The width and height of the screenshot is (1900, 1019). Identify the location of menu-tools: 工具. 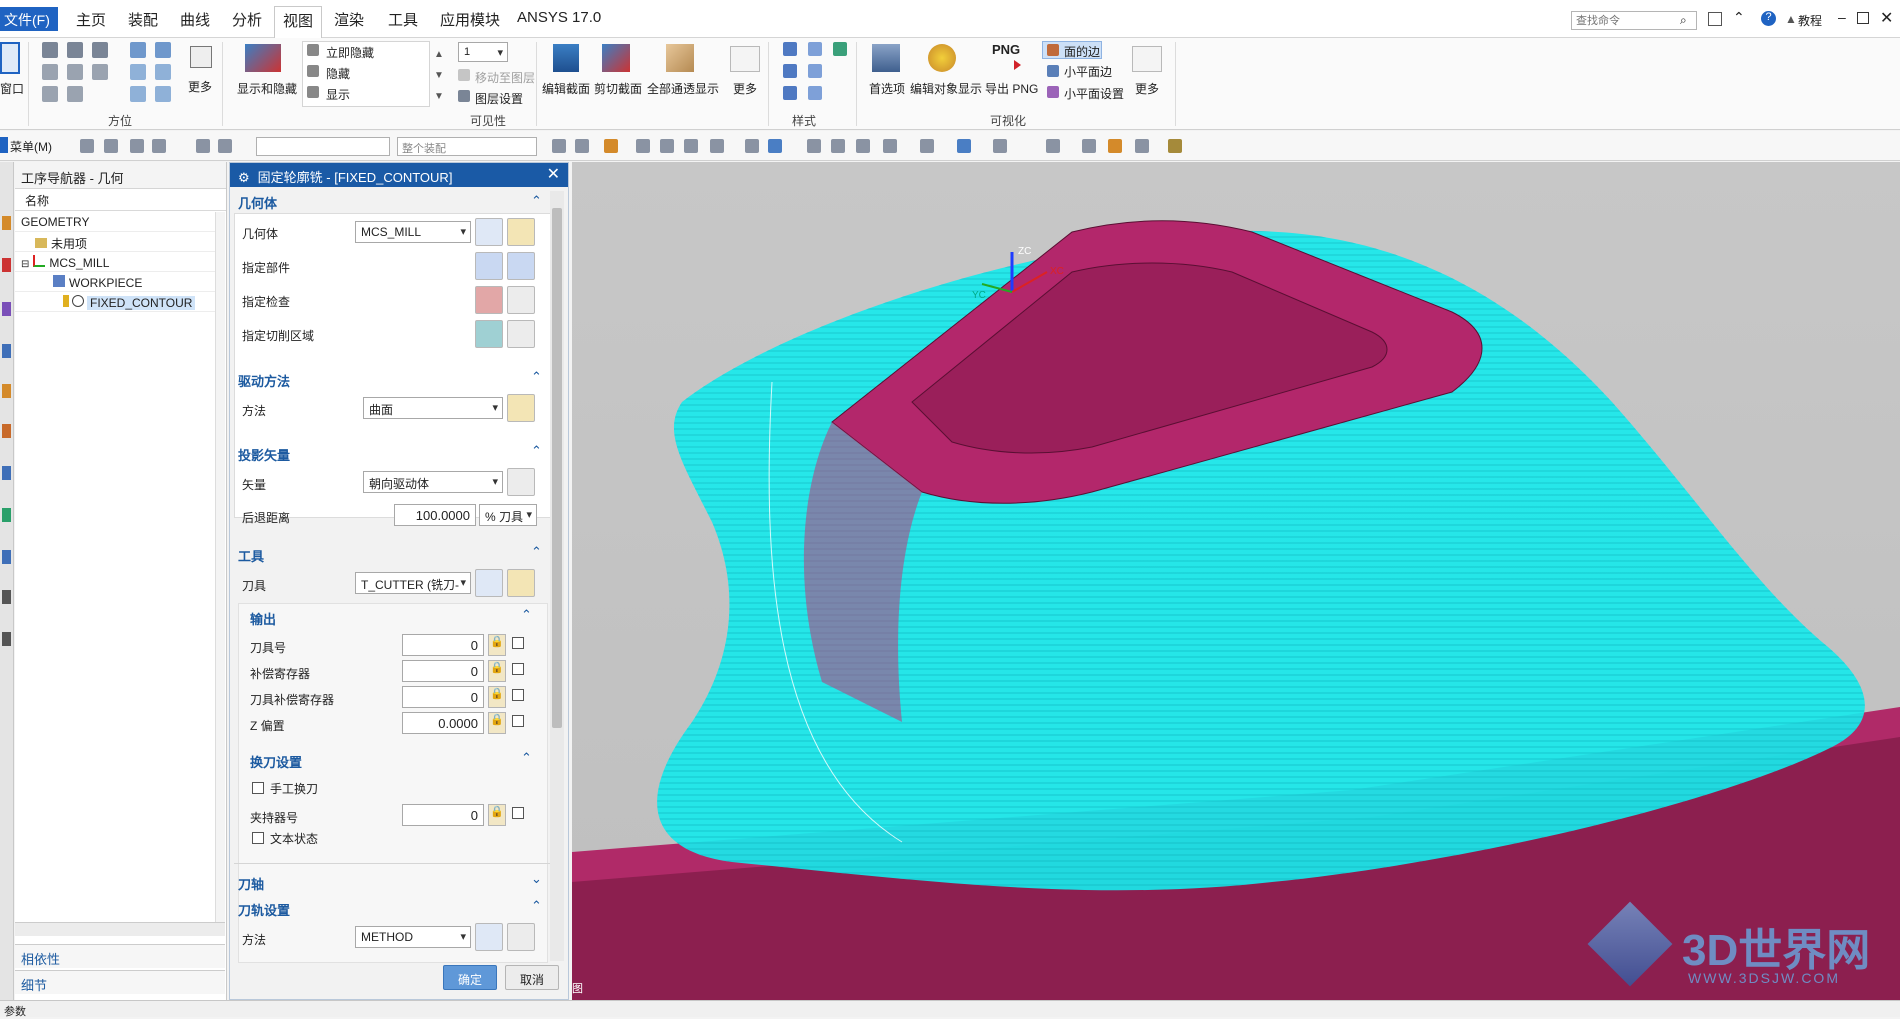
(403, 19).